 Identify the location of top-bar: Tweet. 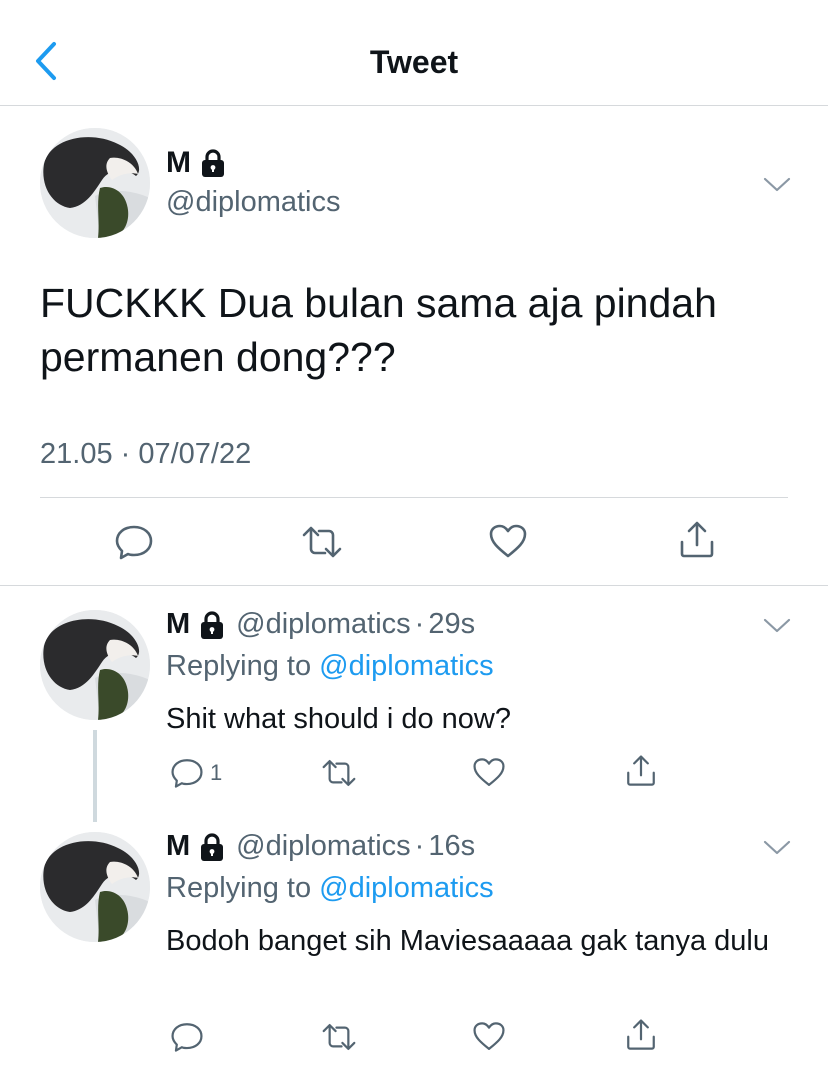
(414, 53).